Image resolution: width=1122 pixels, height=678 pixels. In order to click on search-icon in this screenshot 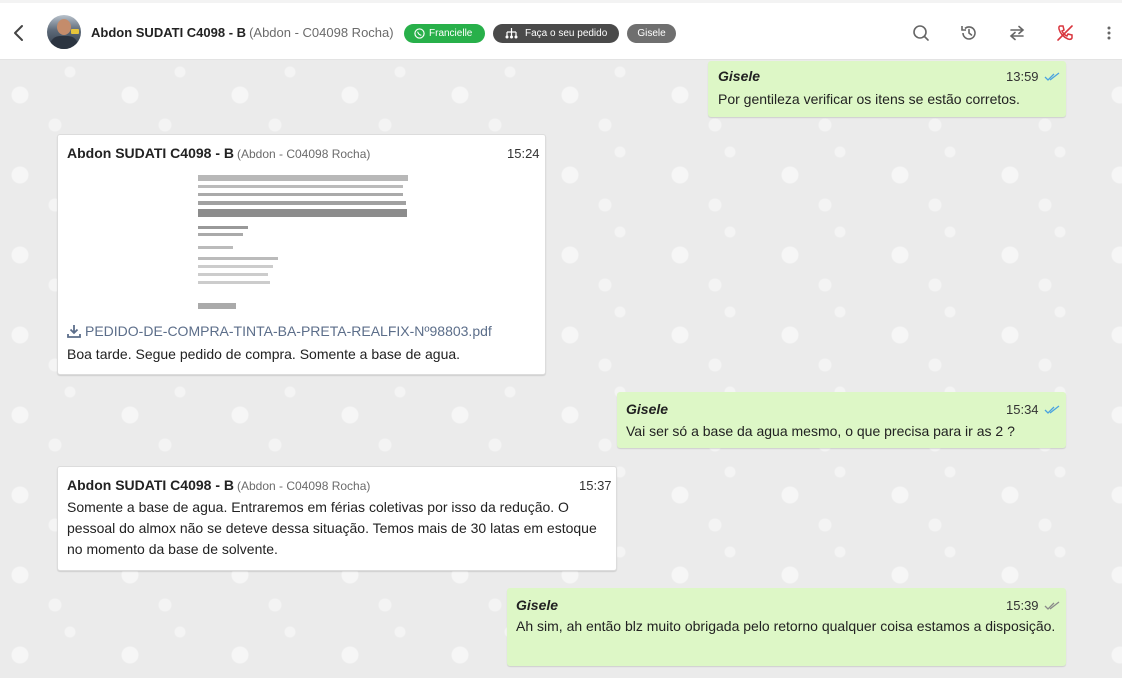, I will do `click(921, 33)`.